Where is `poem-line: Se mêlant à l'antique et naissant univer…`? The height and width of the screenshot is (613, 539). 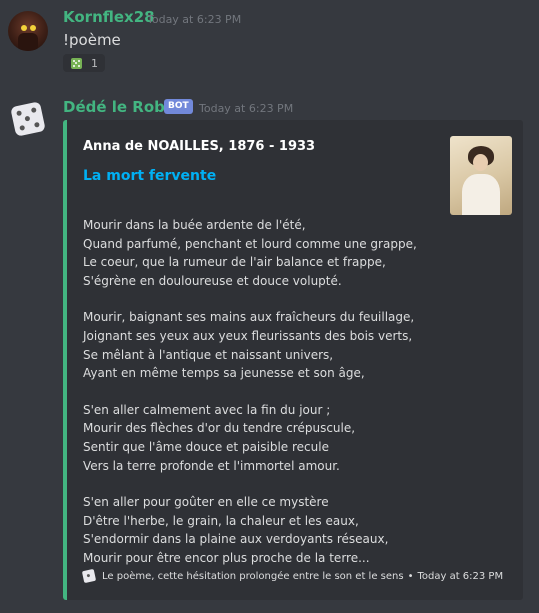
poem-line: Se mêlant à l'antique et naissant univer… is located at coordinates (208, 354).